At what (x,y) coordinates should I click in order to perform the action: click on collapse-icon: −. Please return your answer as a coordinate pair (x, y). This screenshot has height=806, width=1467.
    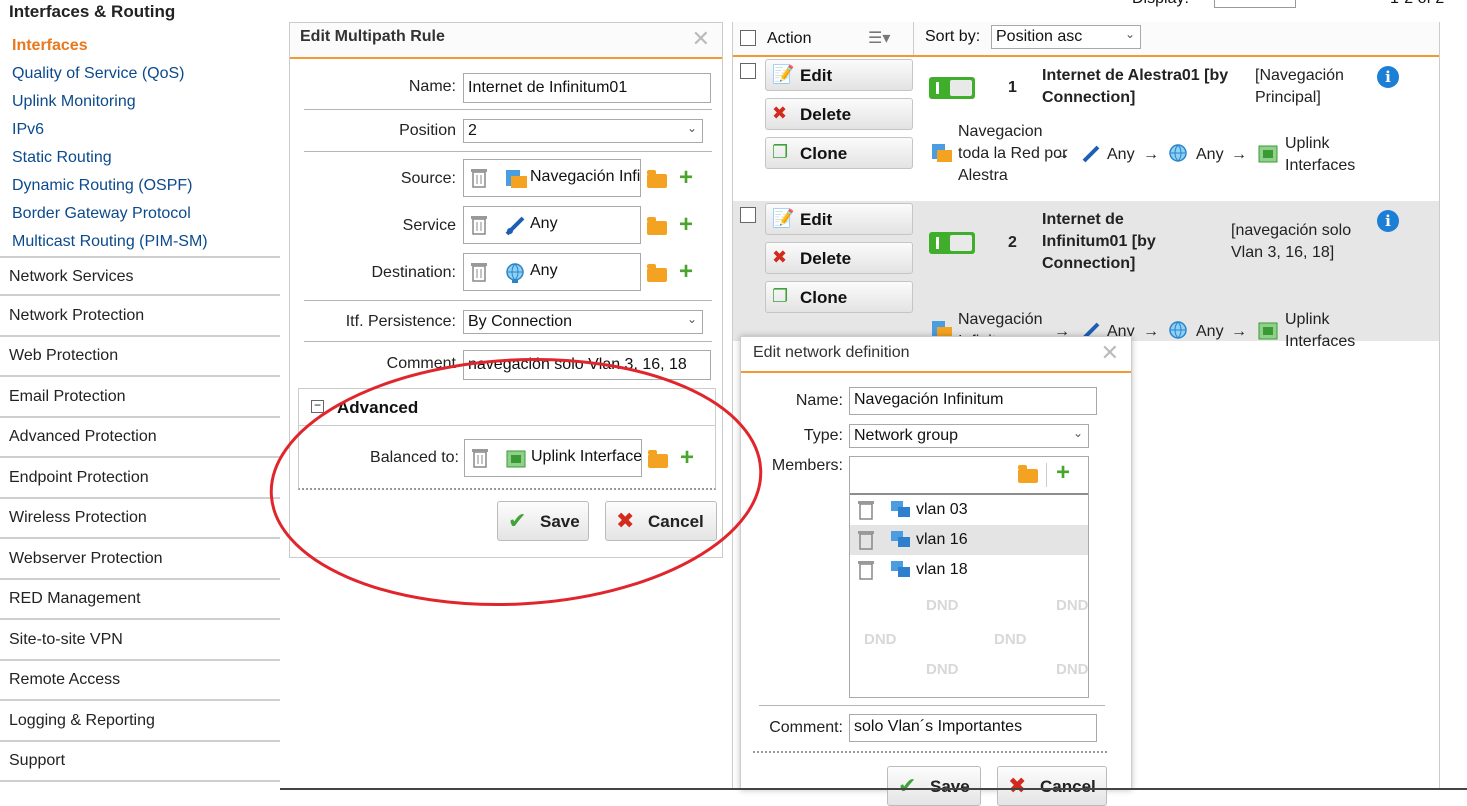
    Looking at the image, I should click on (317, 406).